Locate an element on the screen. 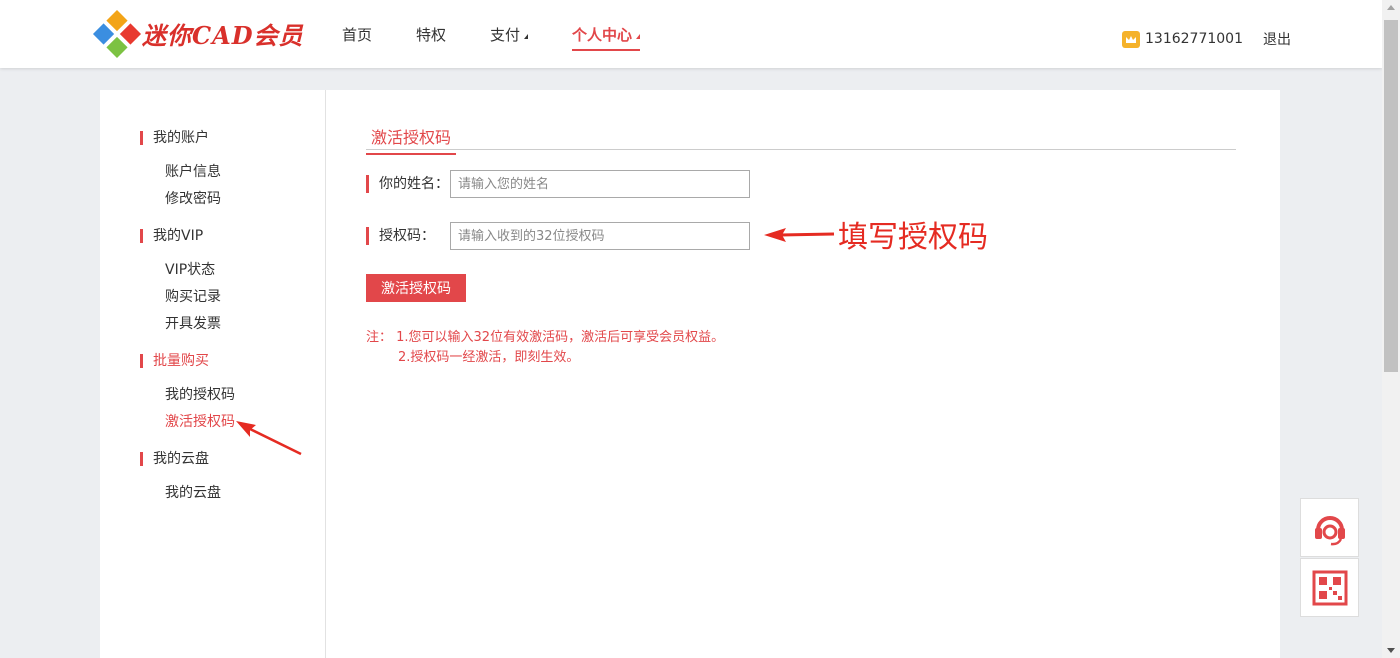 This screenshot has height=658, width=1400. notice-line-1: 注： 1.您可以输入32位有效激活码，激活后可享受会员权益。 is located at coordinates (545, 337).